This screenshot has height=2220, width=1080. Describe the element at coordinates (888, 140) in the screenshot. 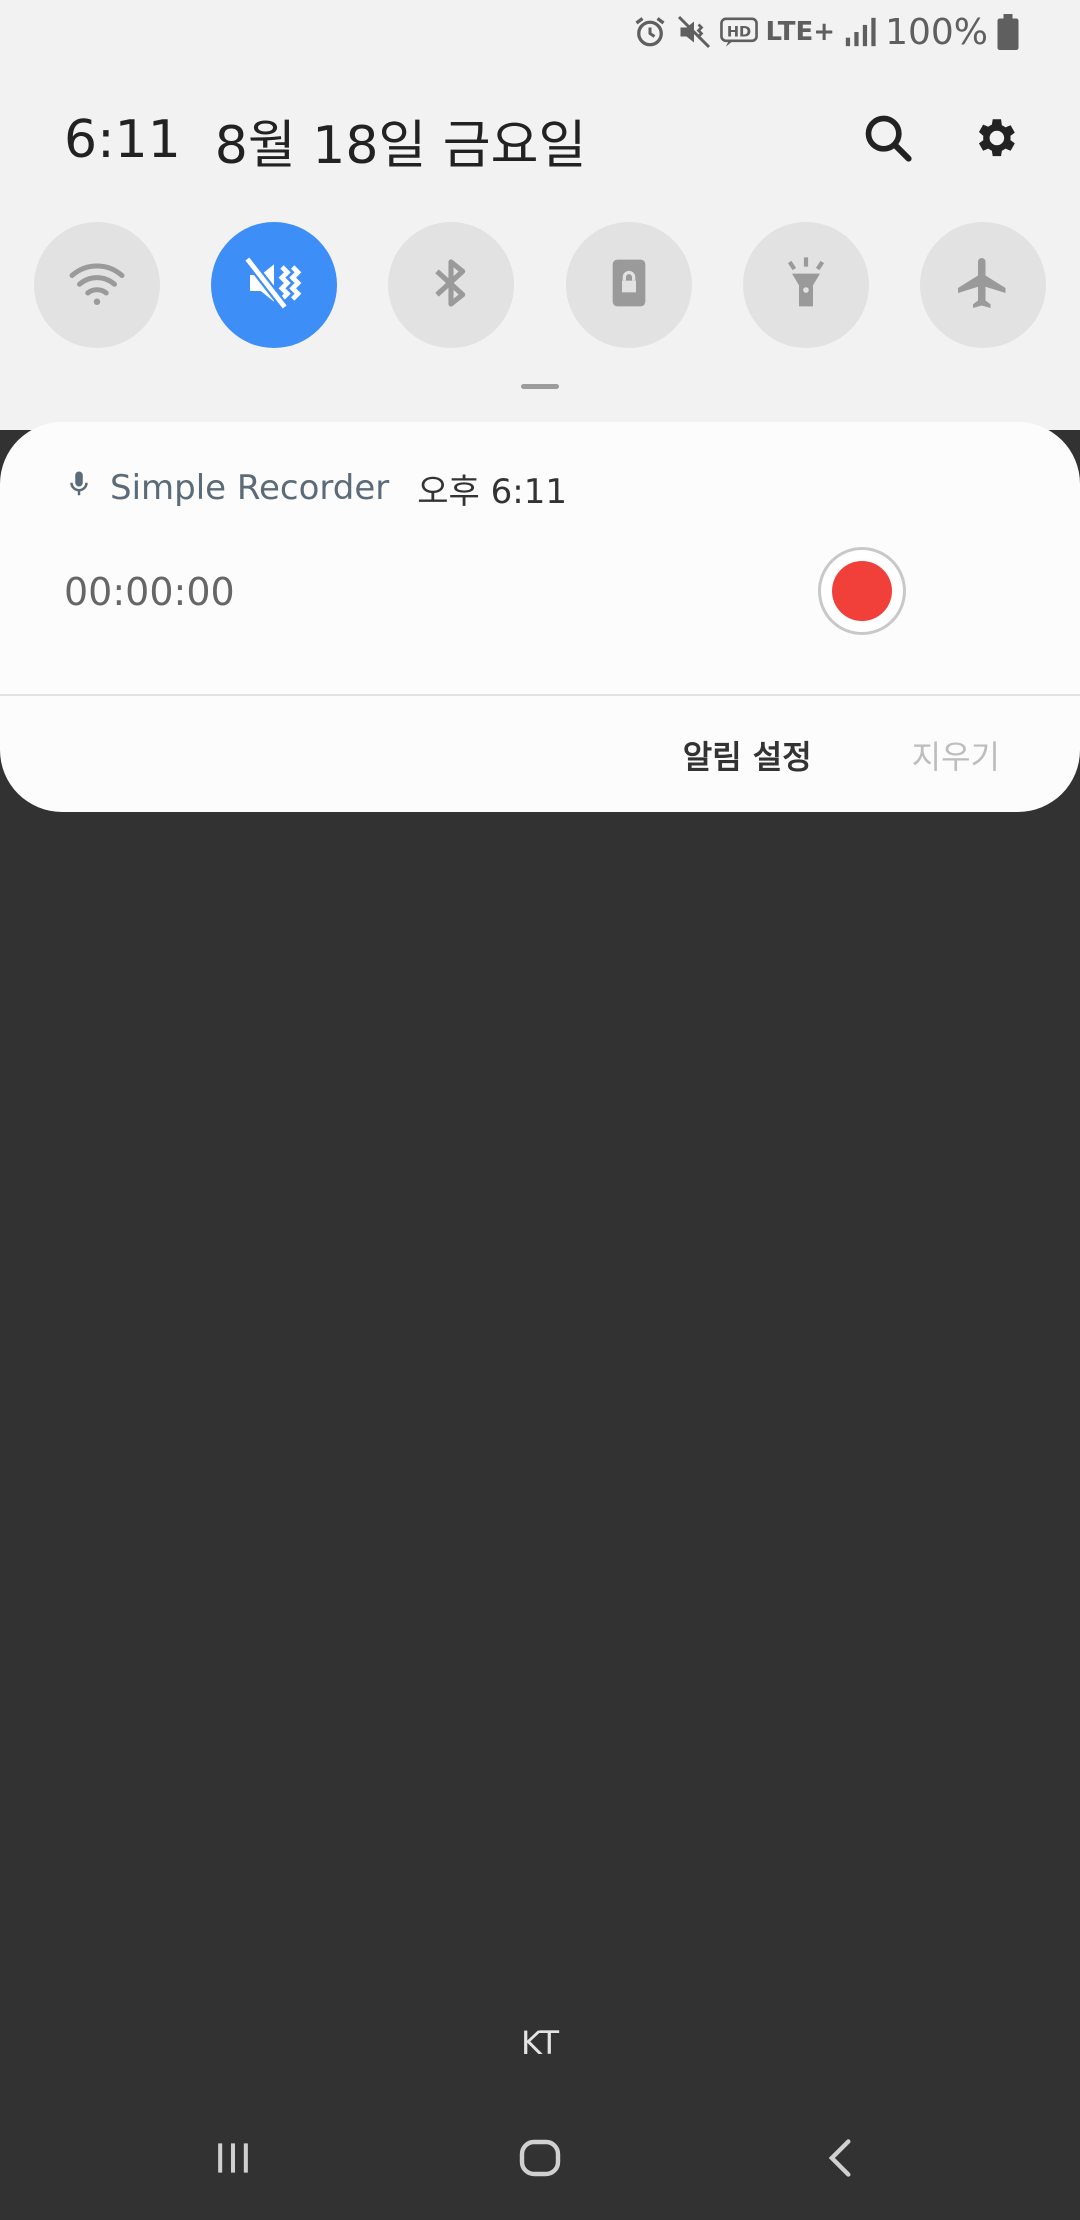

I see `search-icon` at that location.